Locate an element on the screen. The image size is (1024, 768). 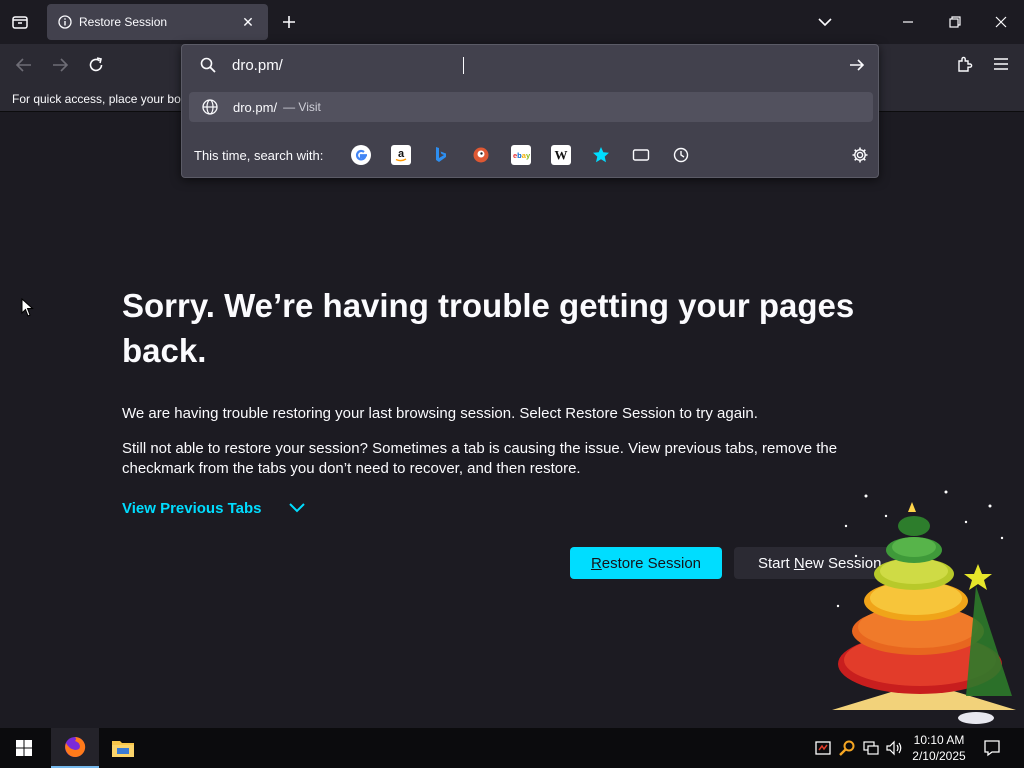
start-button is located at coordinates (24, 748).